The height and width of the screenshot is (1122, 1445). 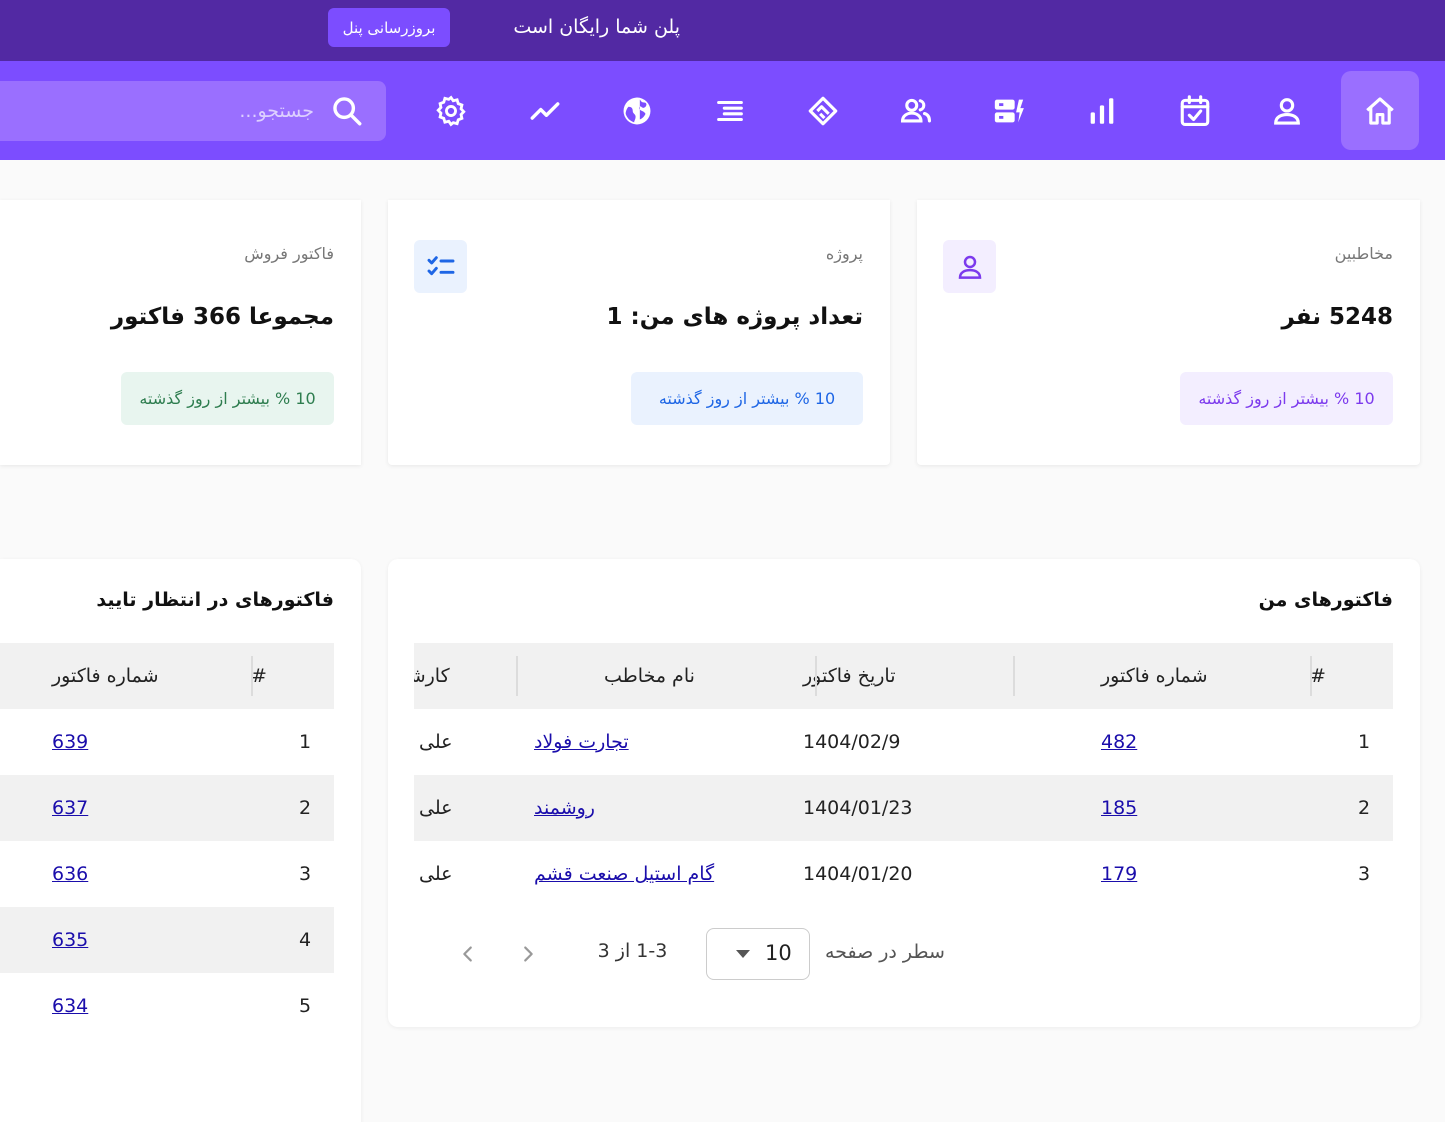 What do you see at coordinates (664, 742) in the screenshot?
I see `contact-name-cell: تجارت فولاد` at bounding box center [664, 742].